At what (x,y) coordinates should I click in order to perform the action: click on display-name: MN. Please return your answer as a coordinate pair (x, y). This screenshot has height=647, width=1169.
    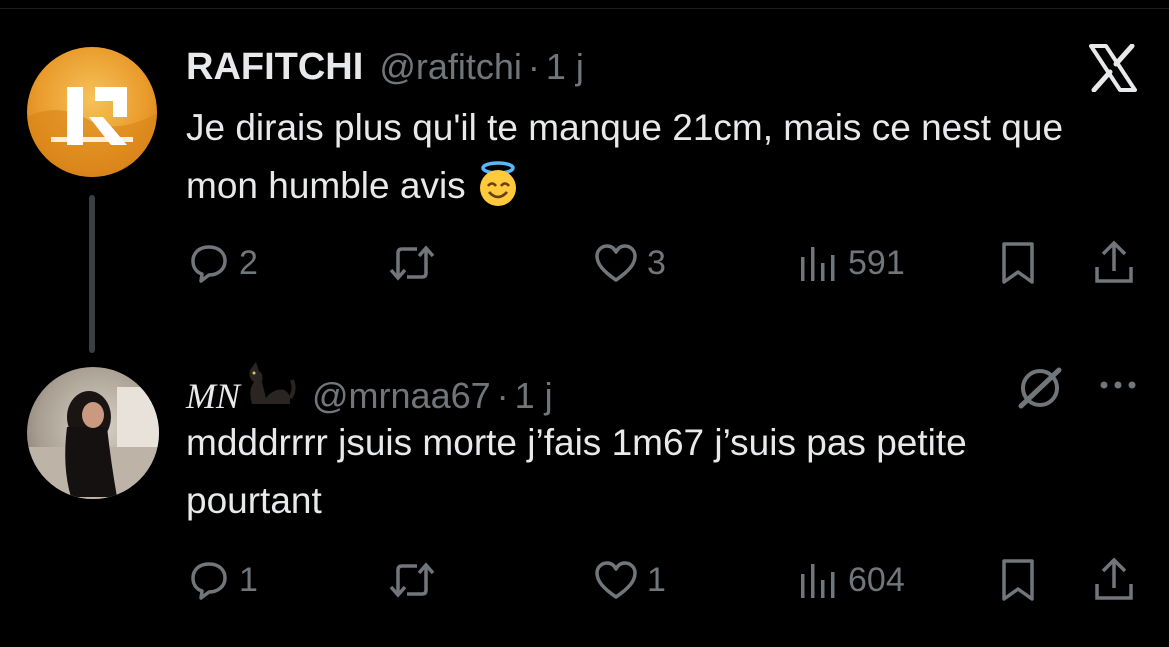
    Looking at the image, I should click on (213, 396).